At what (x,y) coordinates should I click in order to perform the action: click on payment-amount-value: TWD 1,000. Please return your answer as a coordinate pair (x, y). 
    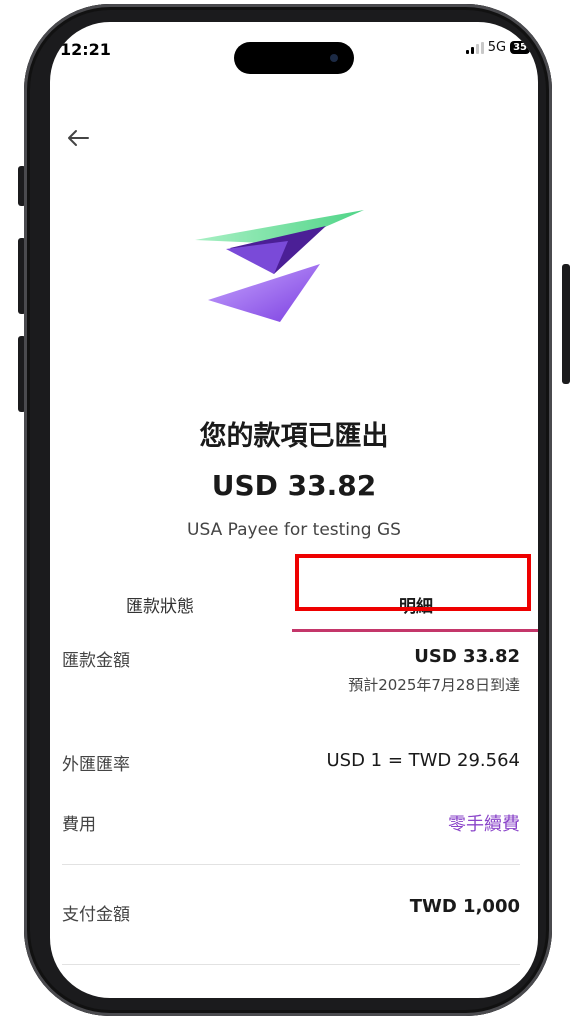
    Looking at the image, I should click on (464, 906).